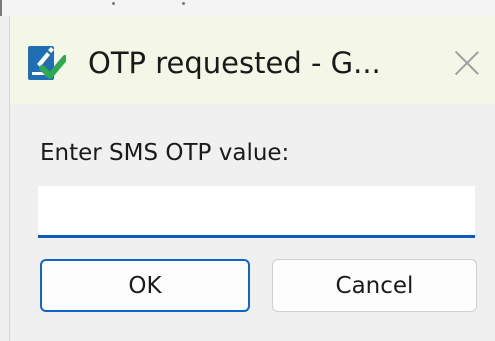 The width and height of the screenshot is (495, 341). Describe the element at coordinates (467, 63) in the screenshot. I see `close-icon` at that location.